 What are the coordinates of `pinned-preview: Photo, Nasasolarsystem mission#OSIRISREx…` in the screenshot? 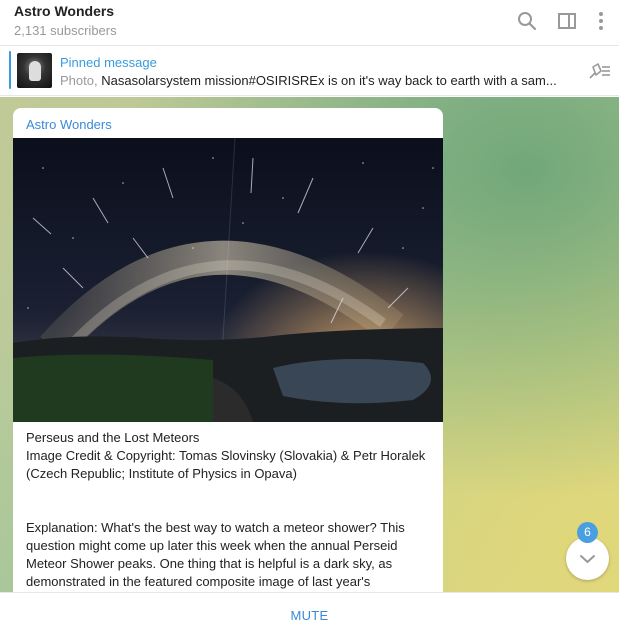 It's located at (312, 80).